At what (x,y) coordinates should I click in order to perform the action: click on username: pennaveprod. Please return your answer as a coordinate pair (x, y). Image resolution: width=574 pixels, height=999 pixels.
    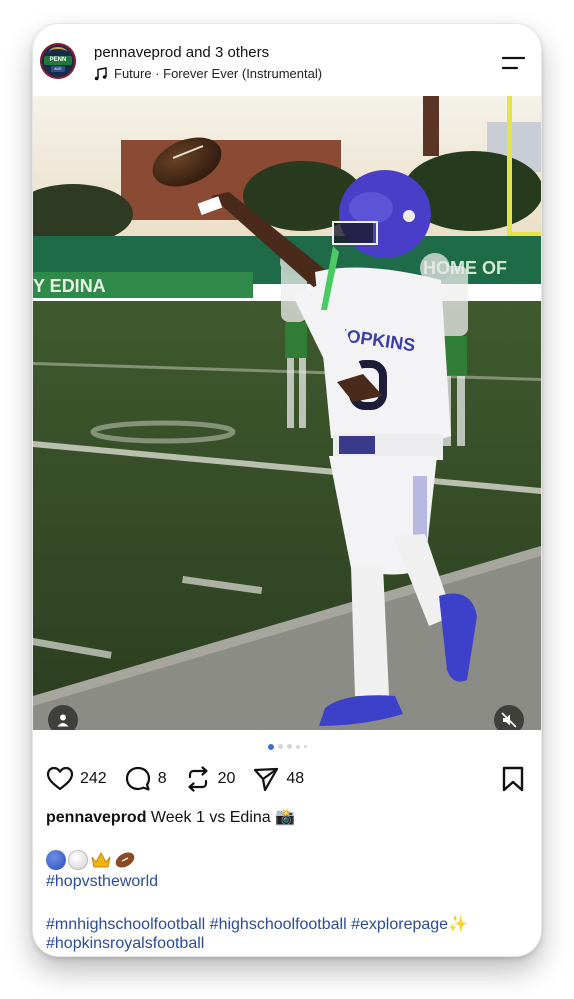
    Looking at the image, I should click on (138, 52).